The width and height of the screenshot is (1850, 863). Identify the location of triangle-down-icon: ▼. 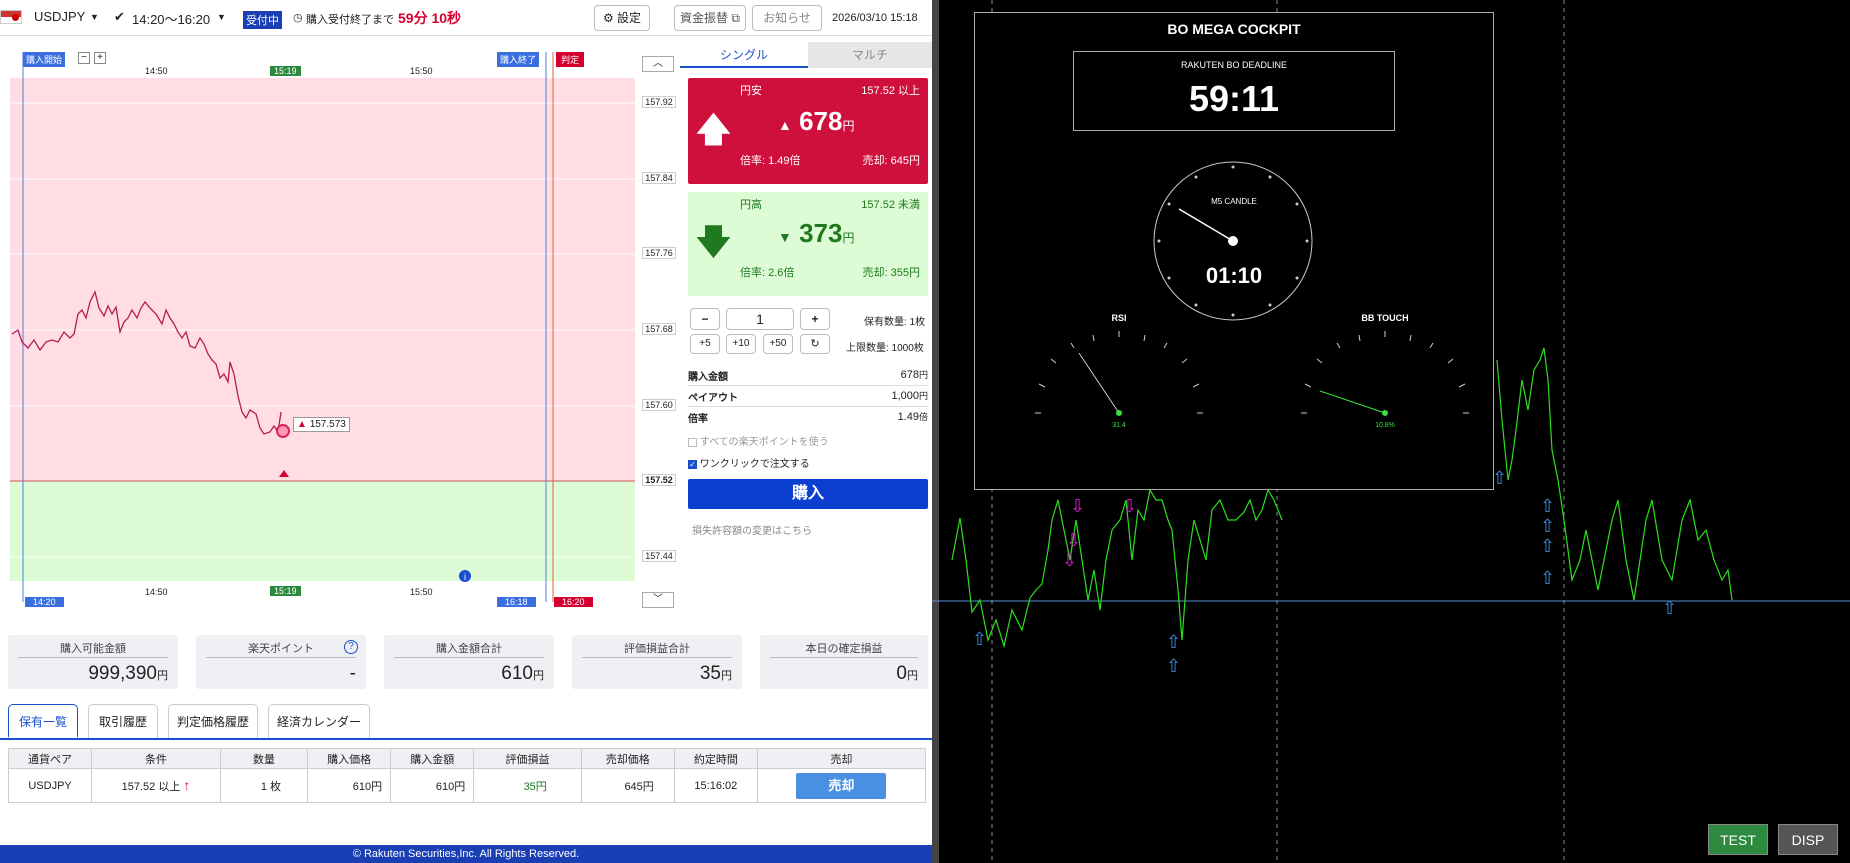
(785, 237).